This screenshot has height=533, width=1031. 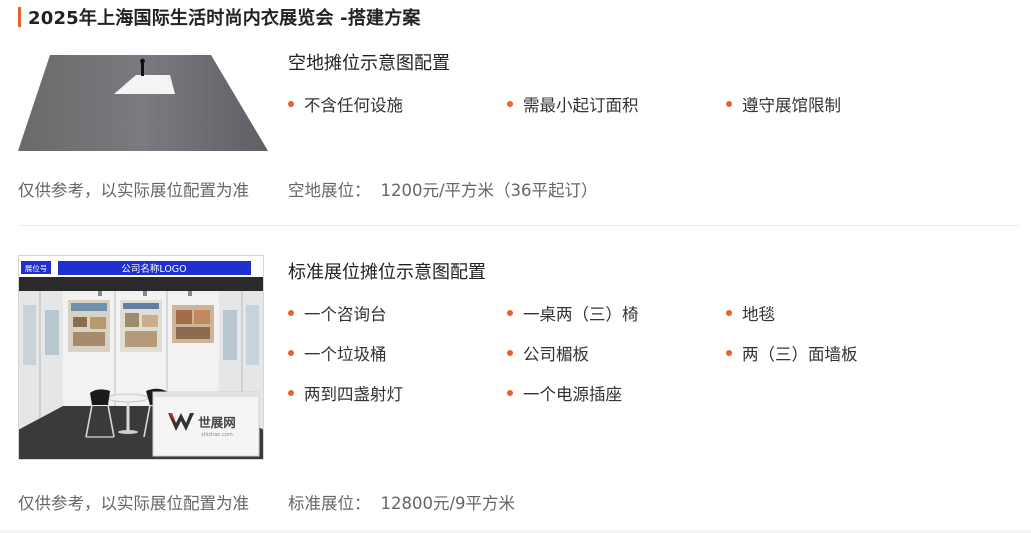 What do you see at coordinates (489, 190) in the screenshot?
I see `price-value: 1200元/平方米（36平起订）` at bounding box center [489, 190].